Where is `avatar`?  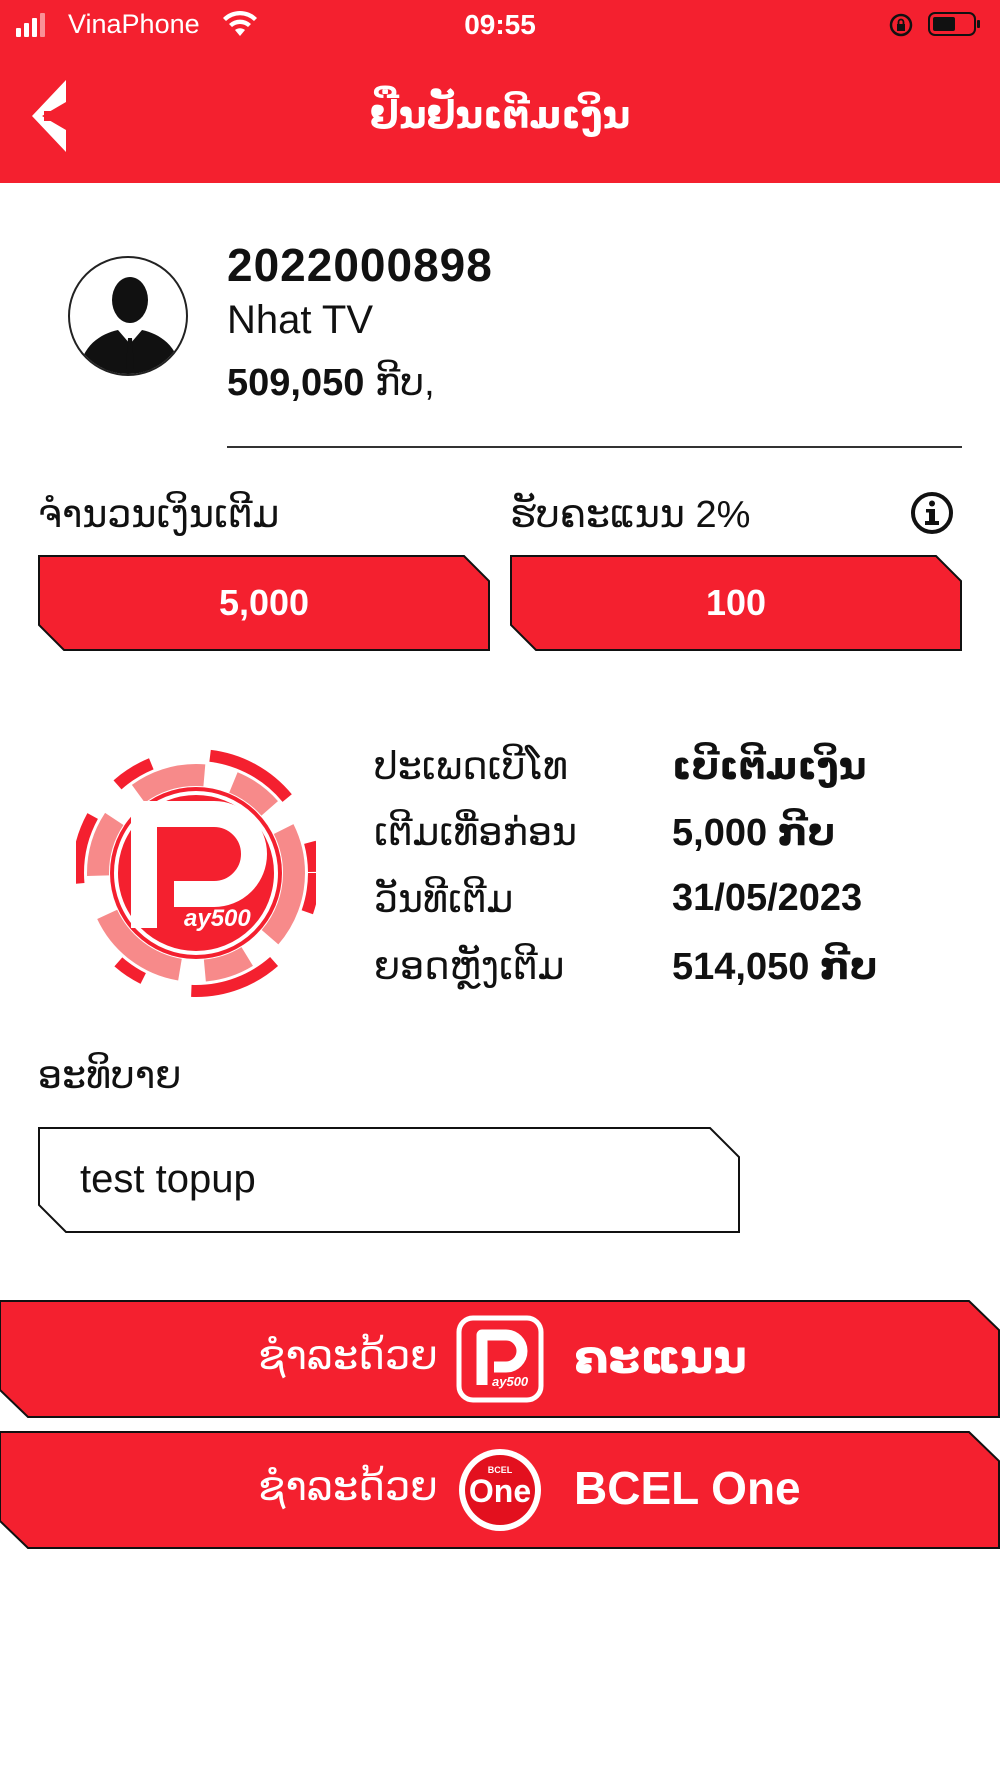 avatar is located at coordinates (128, 316).